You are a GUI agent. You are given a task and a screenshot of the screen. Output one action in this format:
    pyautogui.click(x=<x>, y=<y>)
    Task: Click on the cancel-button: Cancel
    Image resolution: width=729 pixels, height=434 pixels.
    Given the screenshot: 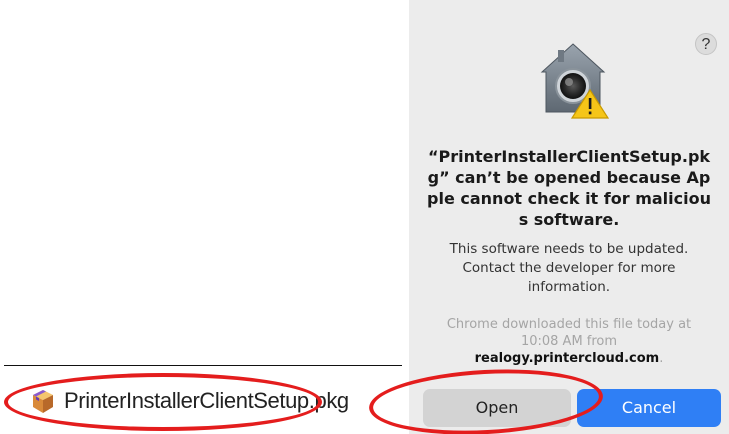 What is the action you would take?
    pyautogui.click(x=649, y=408)
    